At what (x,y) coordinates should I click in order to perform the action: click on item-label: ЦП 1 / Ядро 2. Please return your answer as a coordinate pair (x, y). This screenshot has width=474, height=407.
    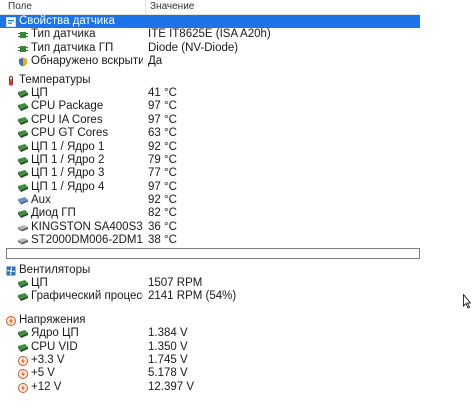
    Looking at the image, I should click on (68, 159).